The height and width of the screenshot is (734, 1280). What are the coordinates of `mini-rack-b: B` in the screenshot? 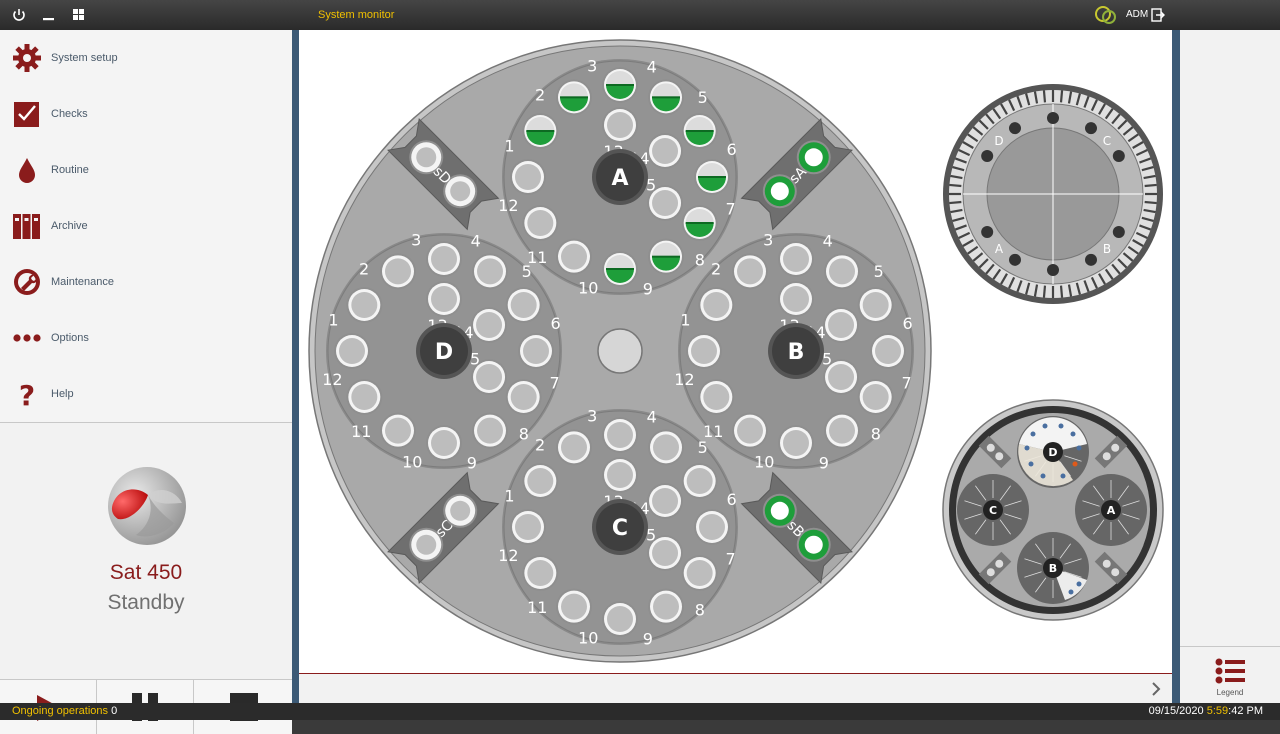 It's located at (1053, 568).